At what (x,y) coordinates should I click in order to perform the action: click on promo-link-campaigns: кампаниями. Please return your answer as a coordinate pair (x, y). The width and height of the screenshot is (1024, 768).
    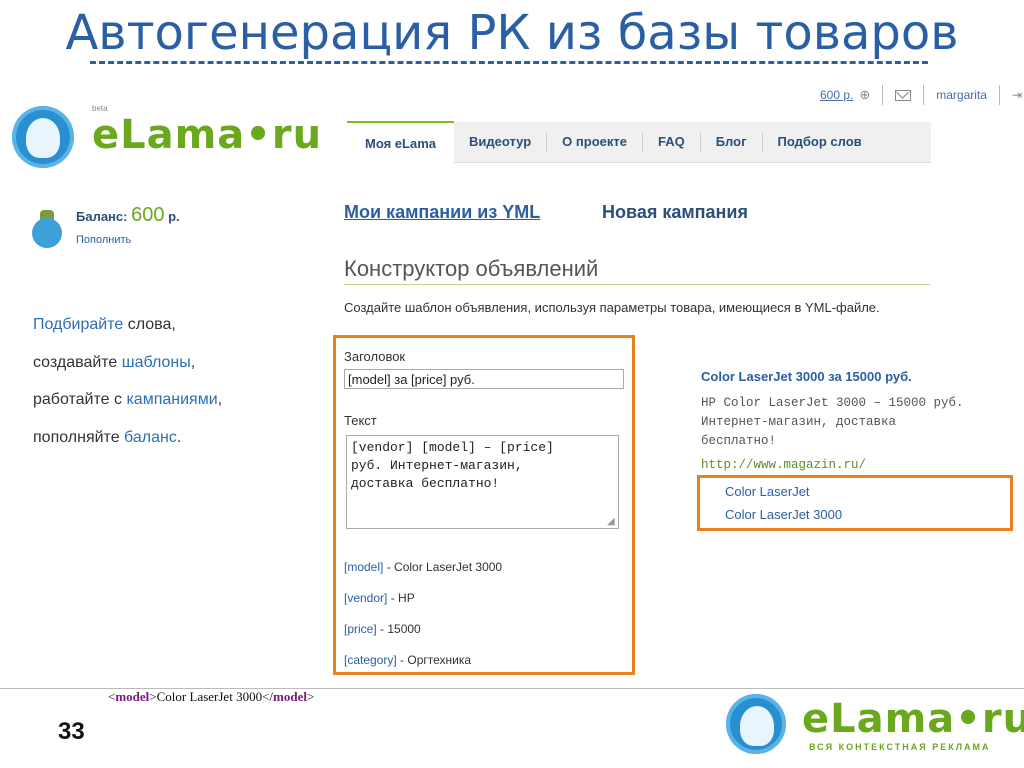
    Looking at the image, I should click on (171, 399).